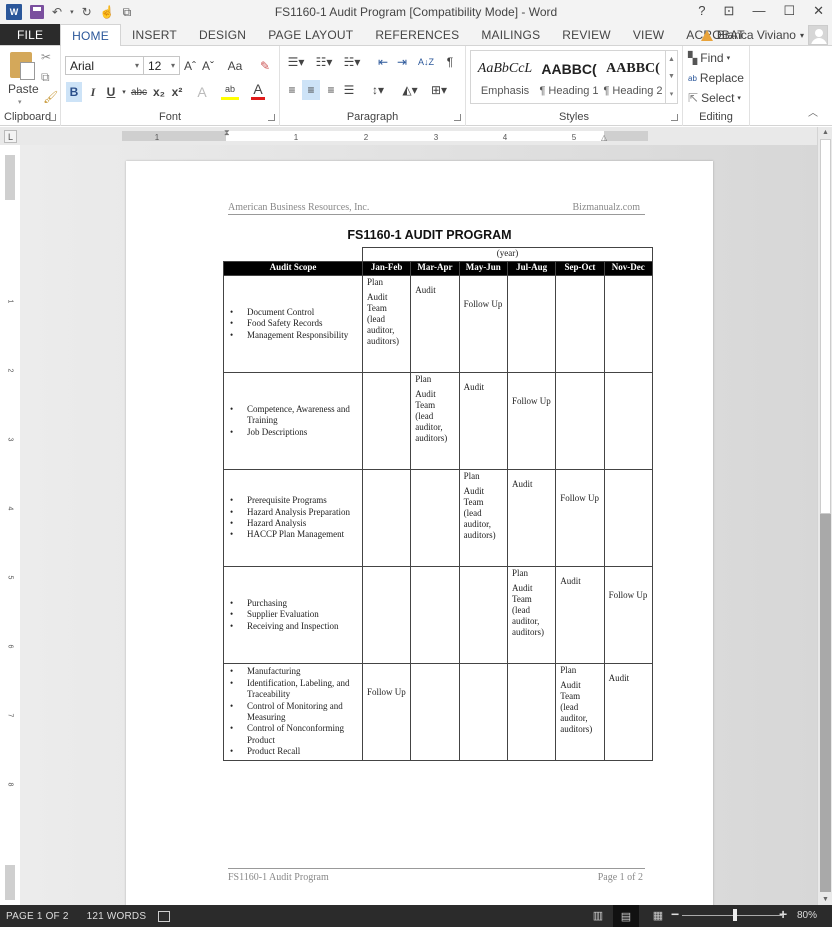 This screenshot has height=927, width=832. I want to click on font-color-button: A, so click(258, 90).